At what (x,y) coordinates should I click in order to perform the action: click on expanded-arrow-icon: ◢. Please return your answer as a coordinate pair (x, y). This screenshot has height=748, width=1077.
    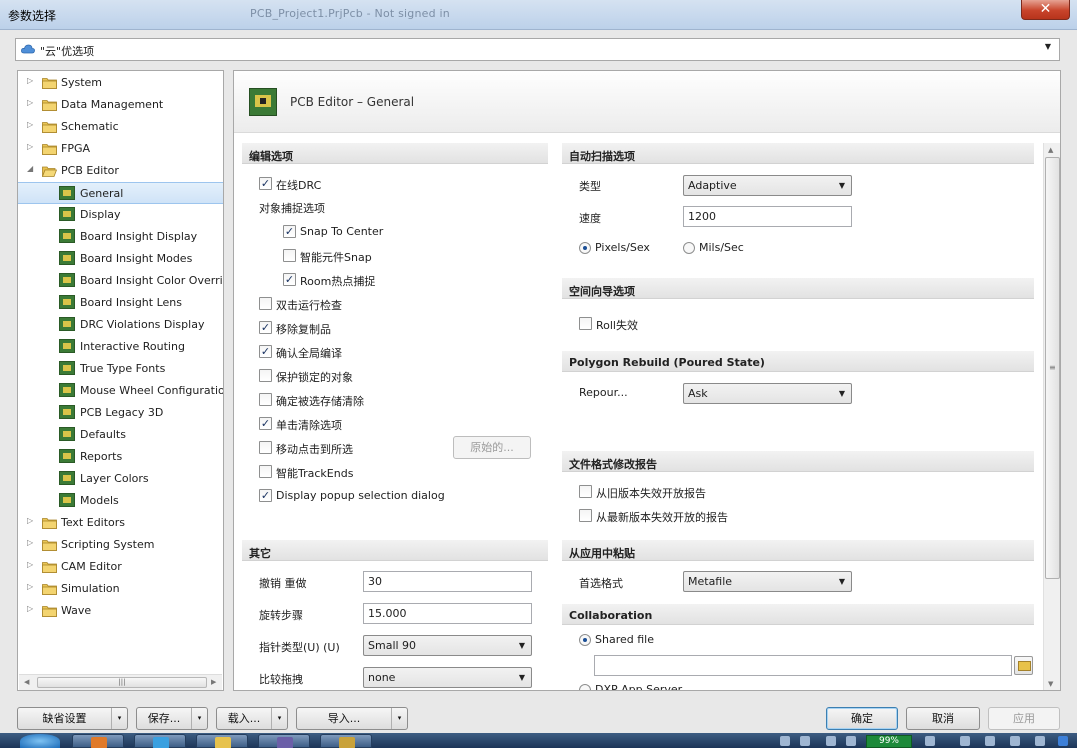
    Looking at the image, I should click on (30, 168).